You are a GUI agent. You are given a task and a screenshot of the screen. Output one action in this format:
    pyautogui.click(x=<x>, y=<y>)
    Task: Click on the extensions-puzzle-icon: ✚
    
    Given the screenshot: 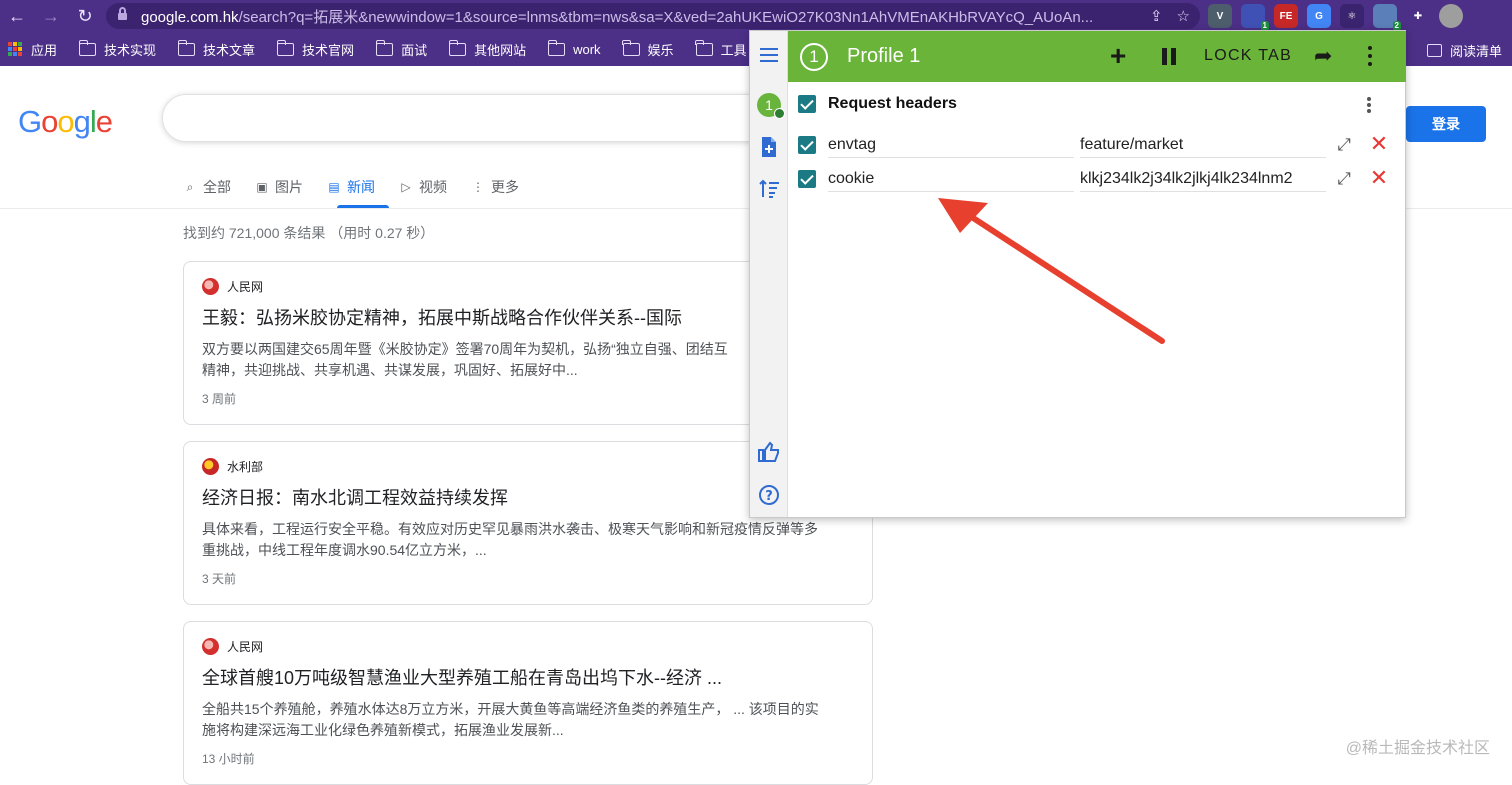 What is the action you would take?
    pyautogui.click(x=1418, y=16)
    